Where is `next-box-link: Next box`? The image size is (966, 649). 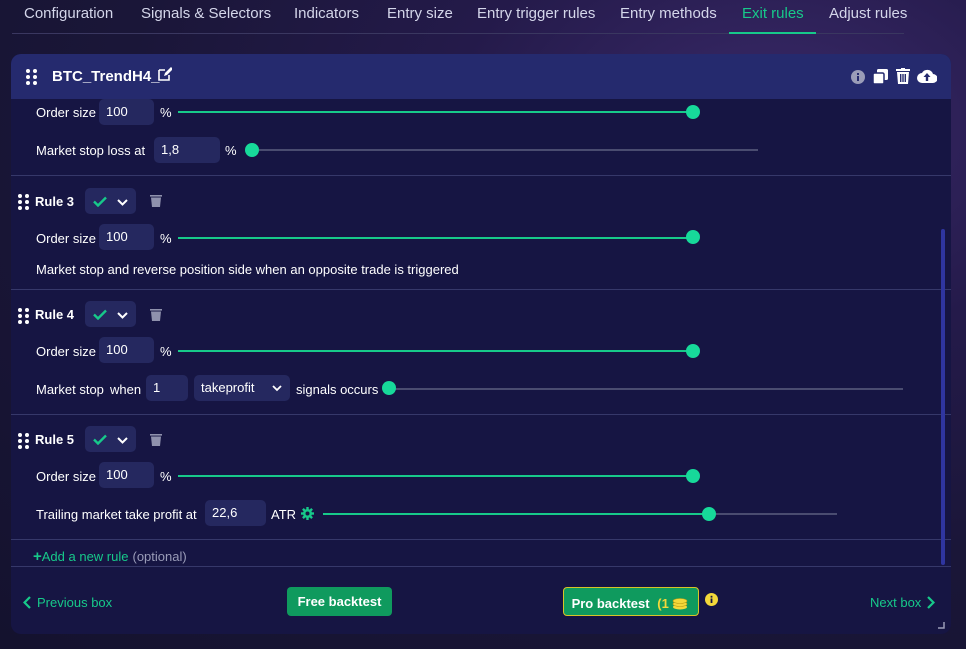 next-box-link: Next box is located at coordinates (903, 602).